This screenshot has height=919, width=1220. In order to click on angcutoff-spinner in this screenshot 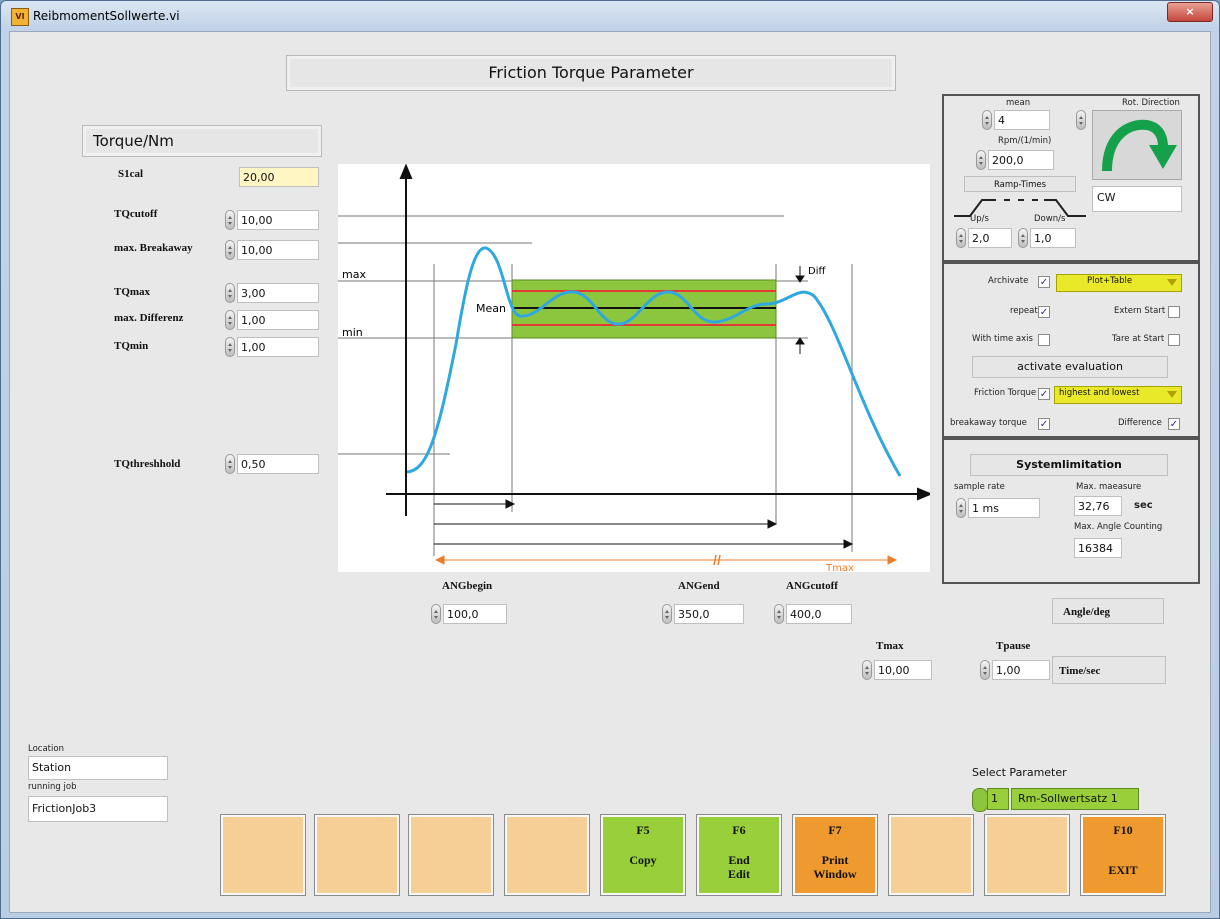, I will do `click(779, 614)`.